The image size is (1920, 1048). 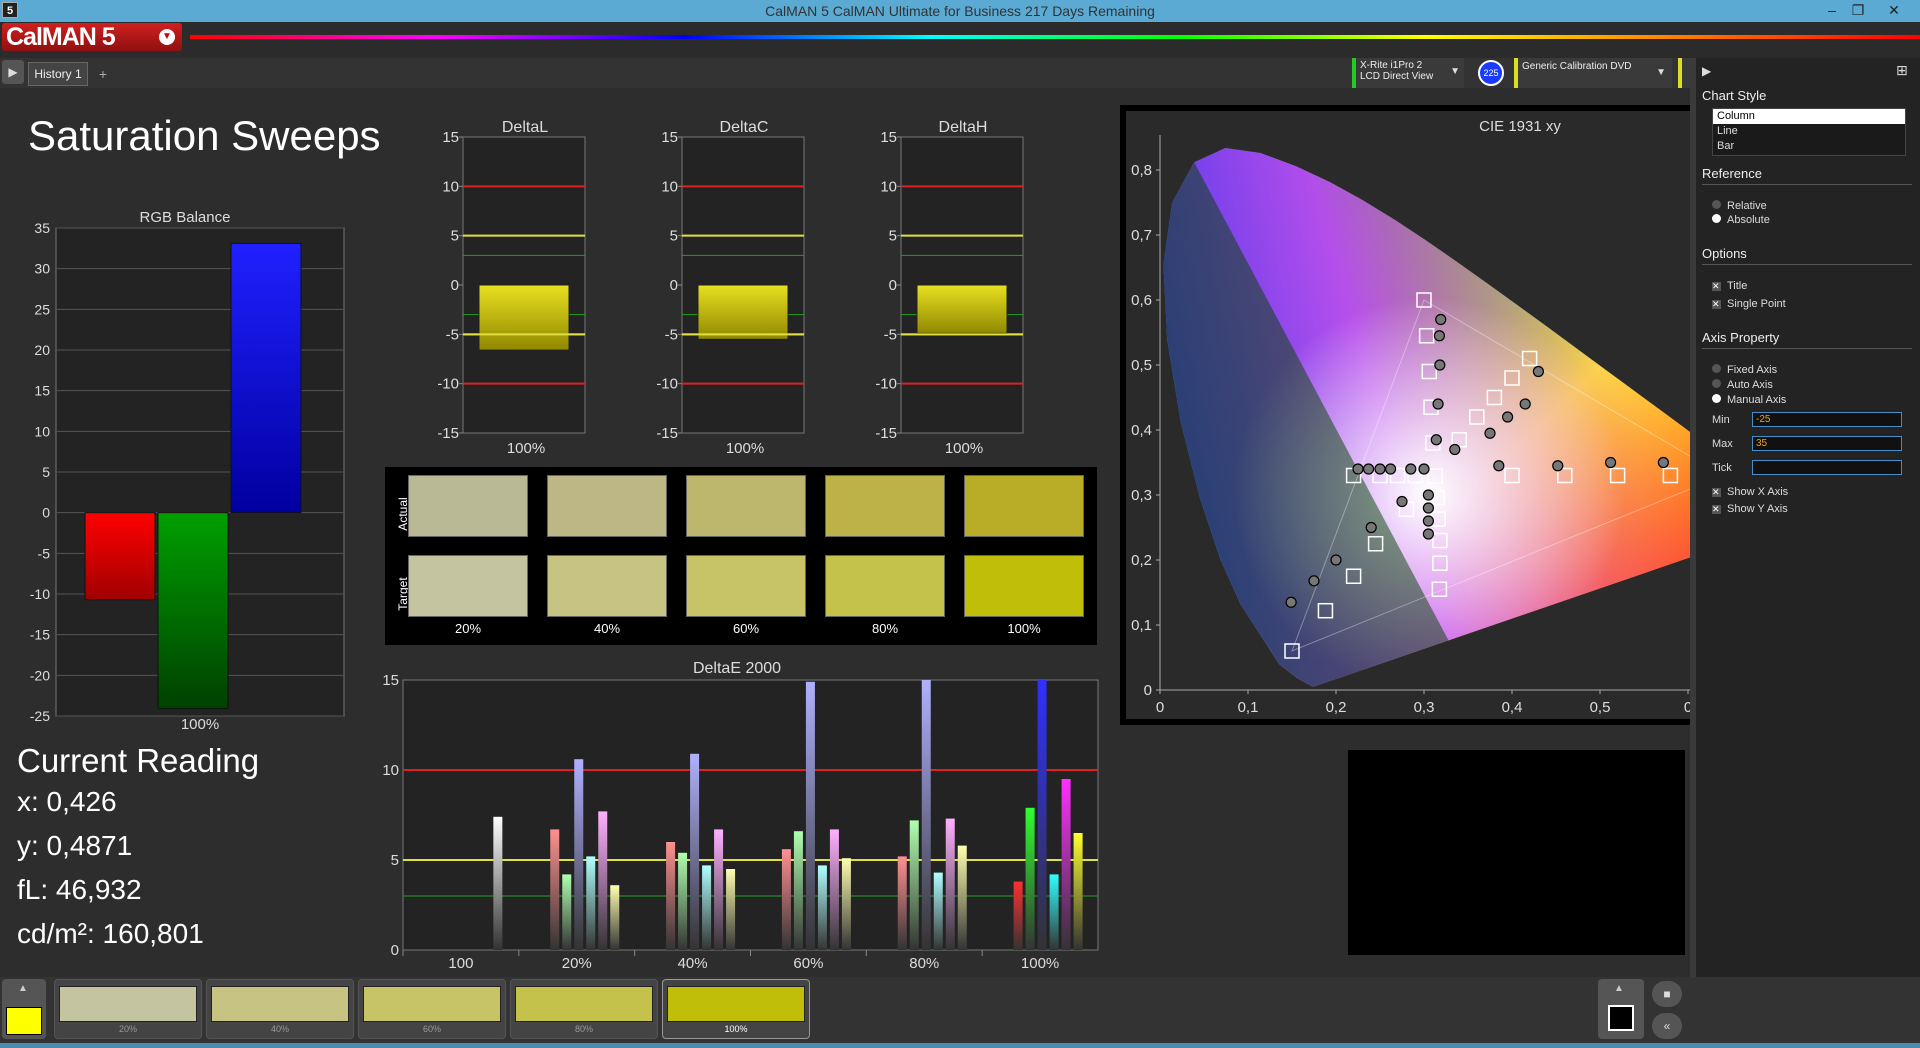 I want to click on app-icon: 5, so click(x=10, y=10).